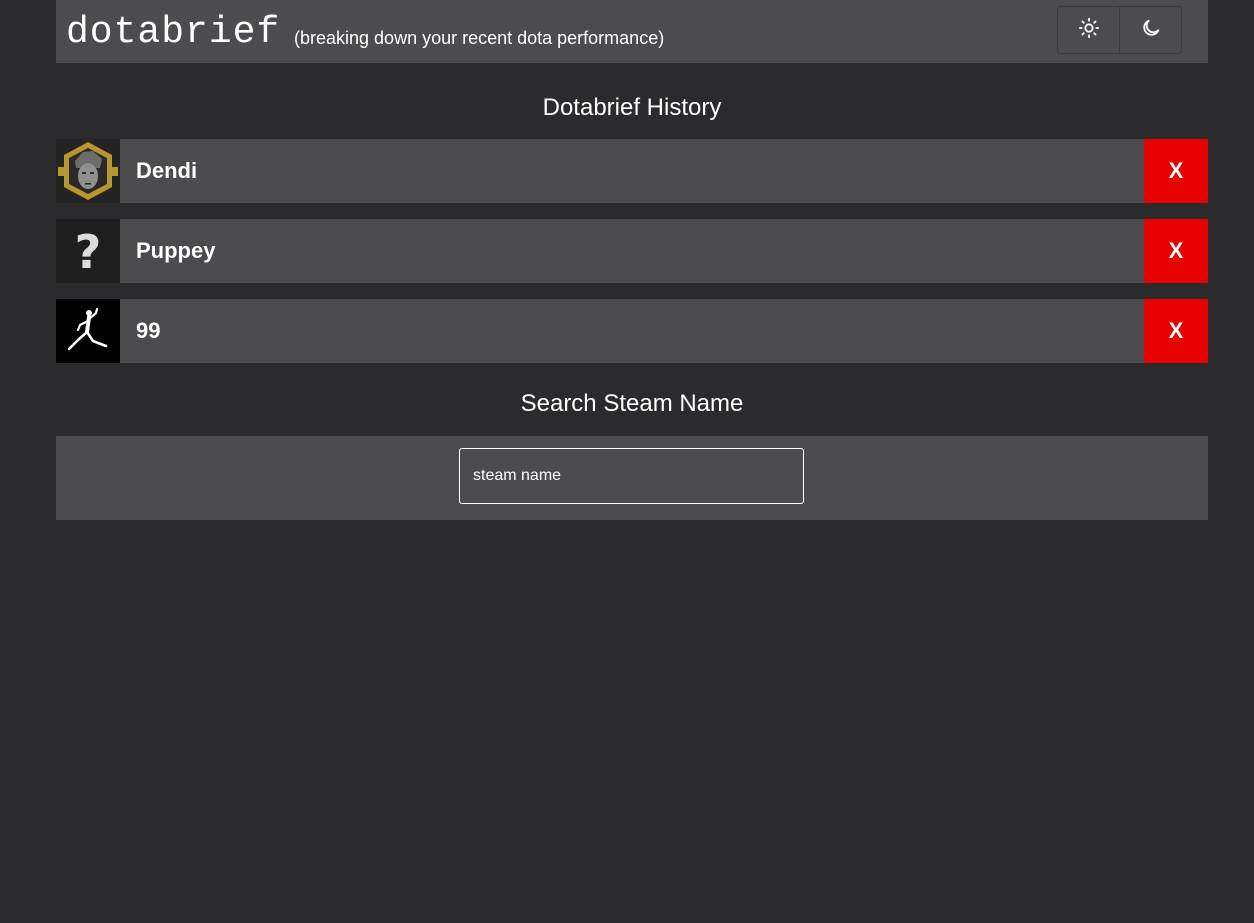  I want to click on sun-icon, so click(1089, 30).